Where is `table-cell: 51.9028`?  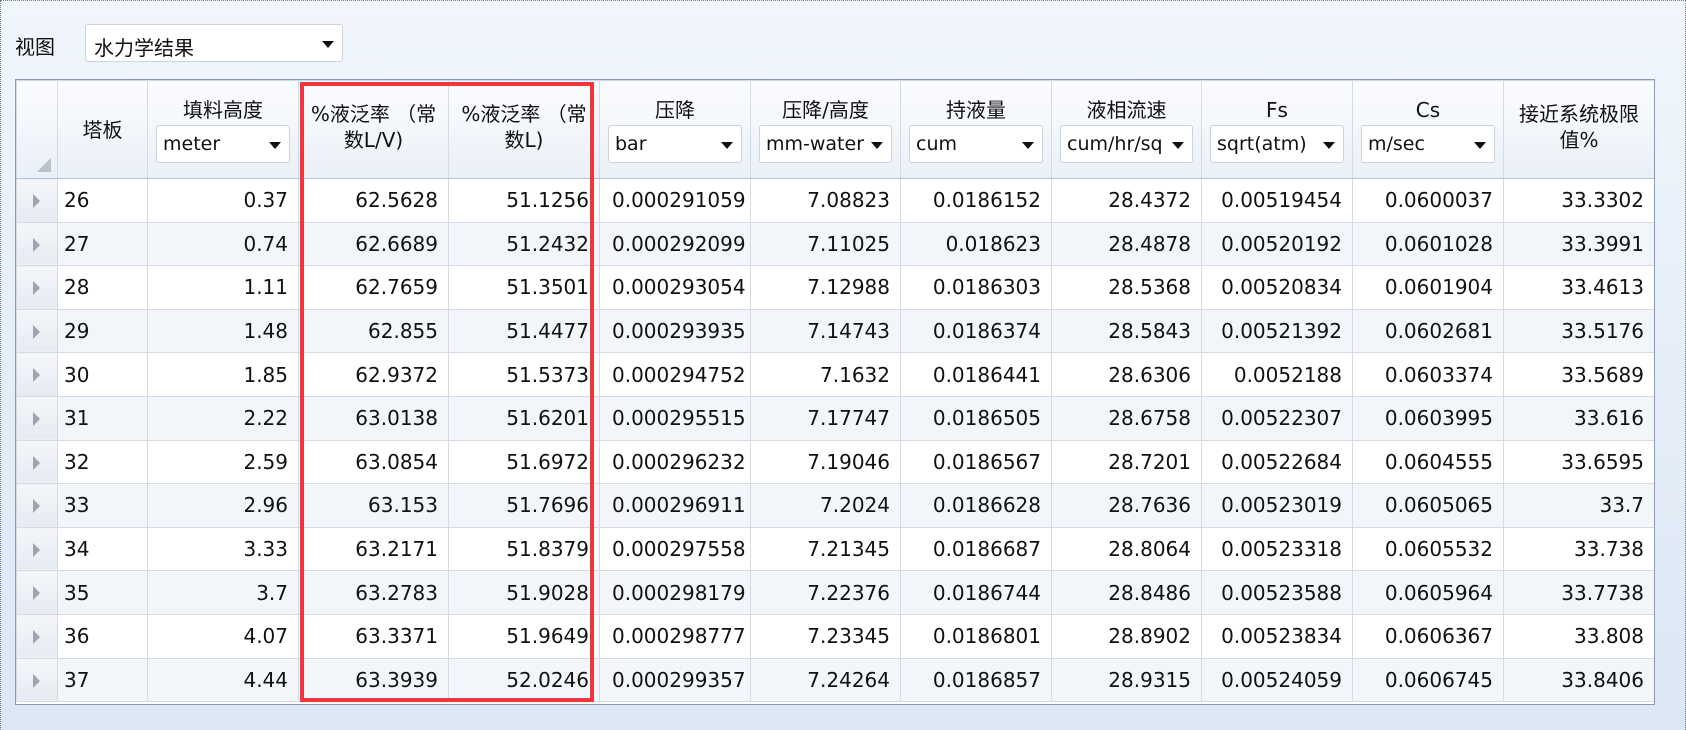 table-cell: 51.9028 is located at coordinates (524, 592).